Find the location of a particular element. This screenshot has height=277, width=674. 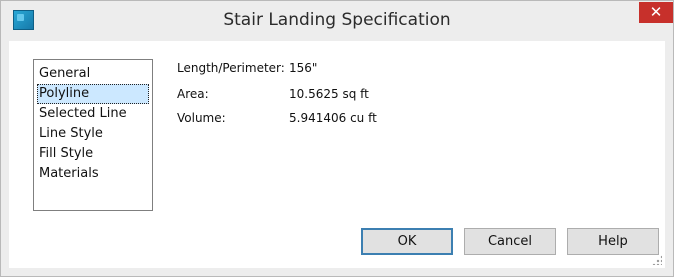

nav-item-polyline: Polyline is located at coordinates (93, 94).